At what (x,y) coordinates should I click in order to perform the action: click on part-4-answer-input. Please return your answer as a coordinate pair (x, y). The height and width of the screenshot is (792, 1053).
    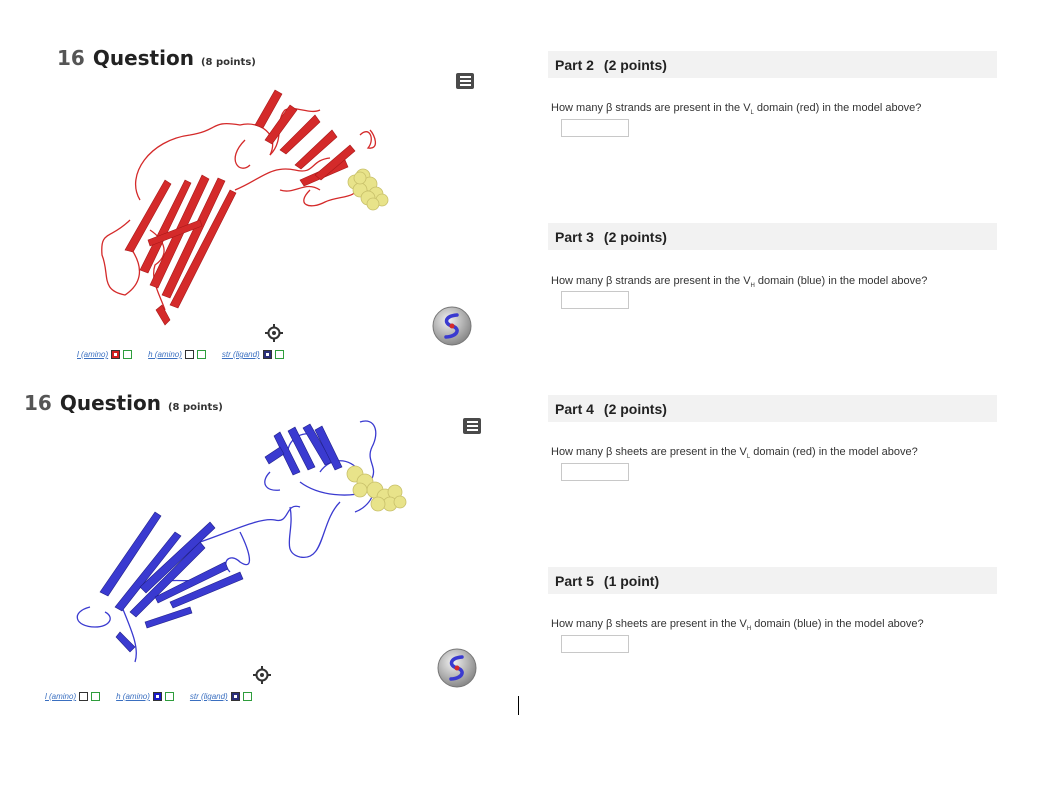
    Looking at the image, I should click on (595, 472).